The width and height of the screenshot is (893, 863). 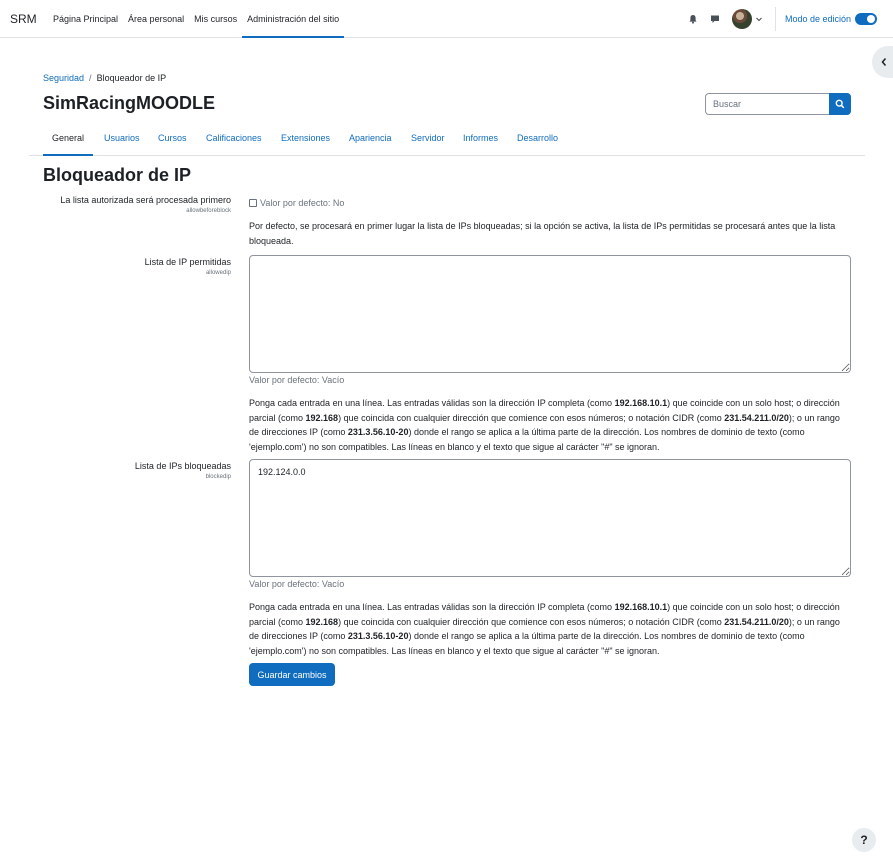 I want to click on tab-users: Usuarios, so click(x=122, y=141).